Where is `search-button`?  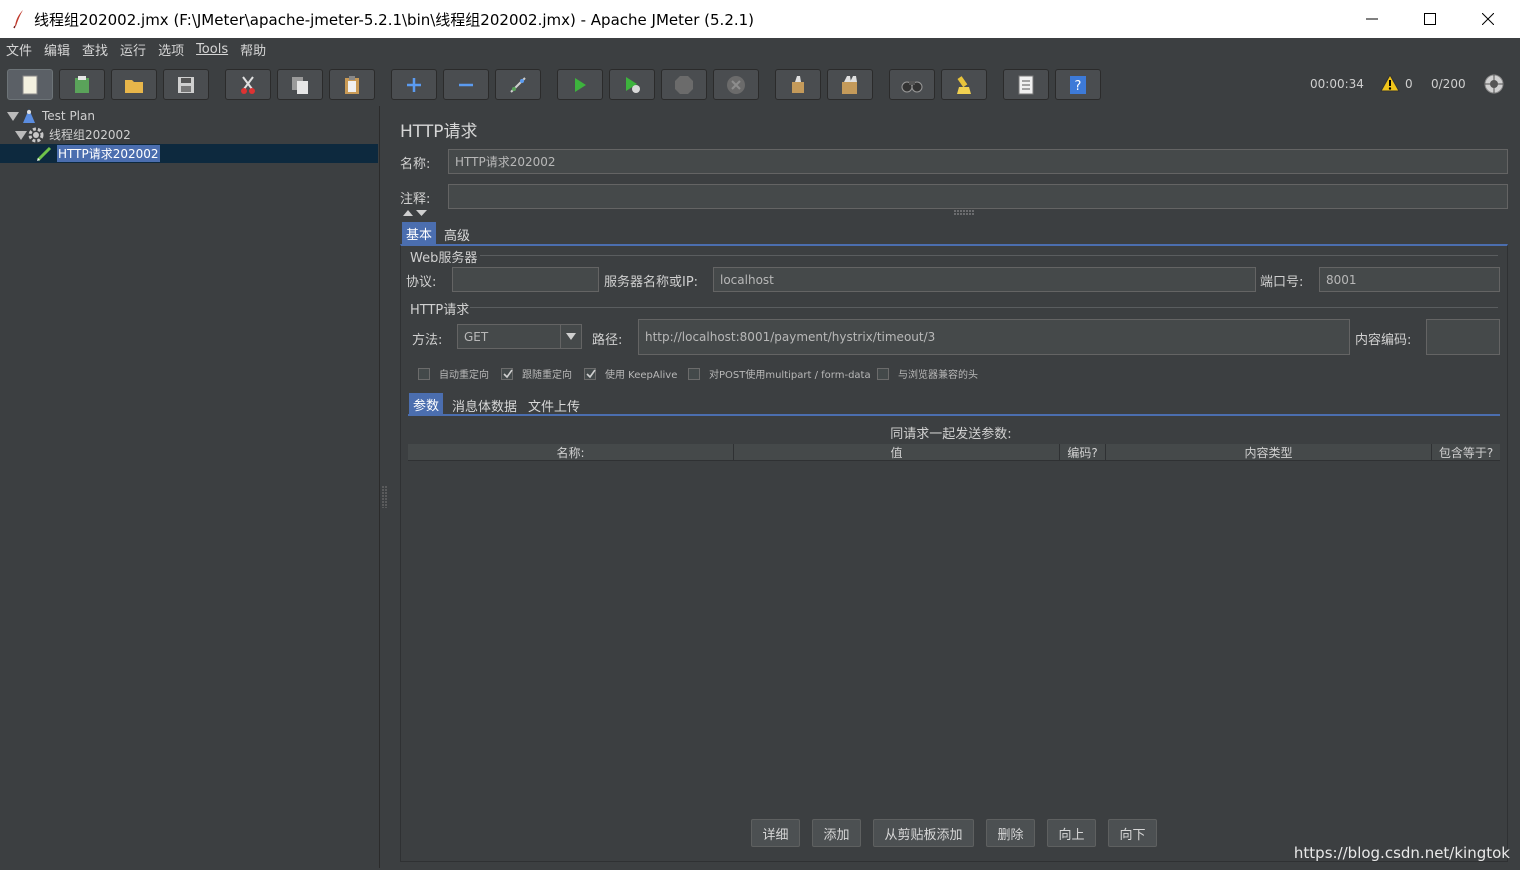 search-button is located at coordinates (912, 84).